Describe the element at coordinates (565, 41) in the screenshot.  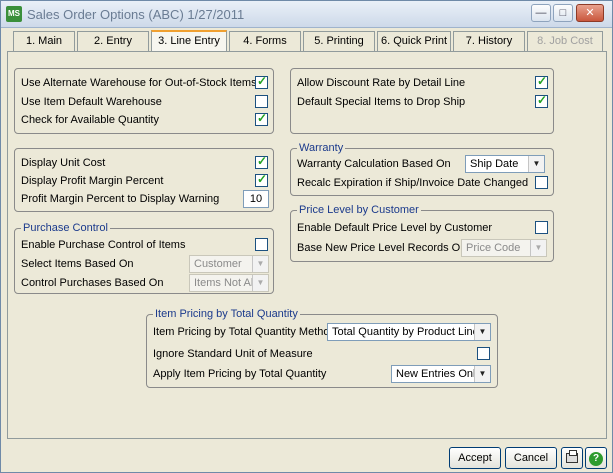
I see `tab-job-cost: 8. Job Cost` at that location.